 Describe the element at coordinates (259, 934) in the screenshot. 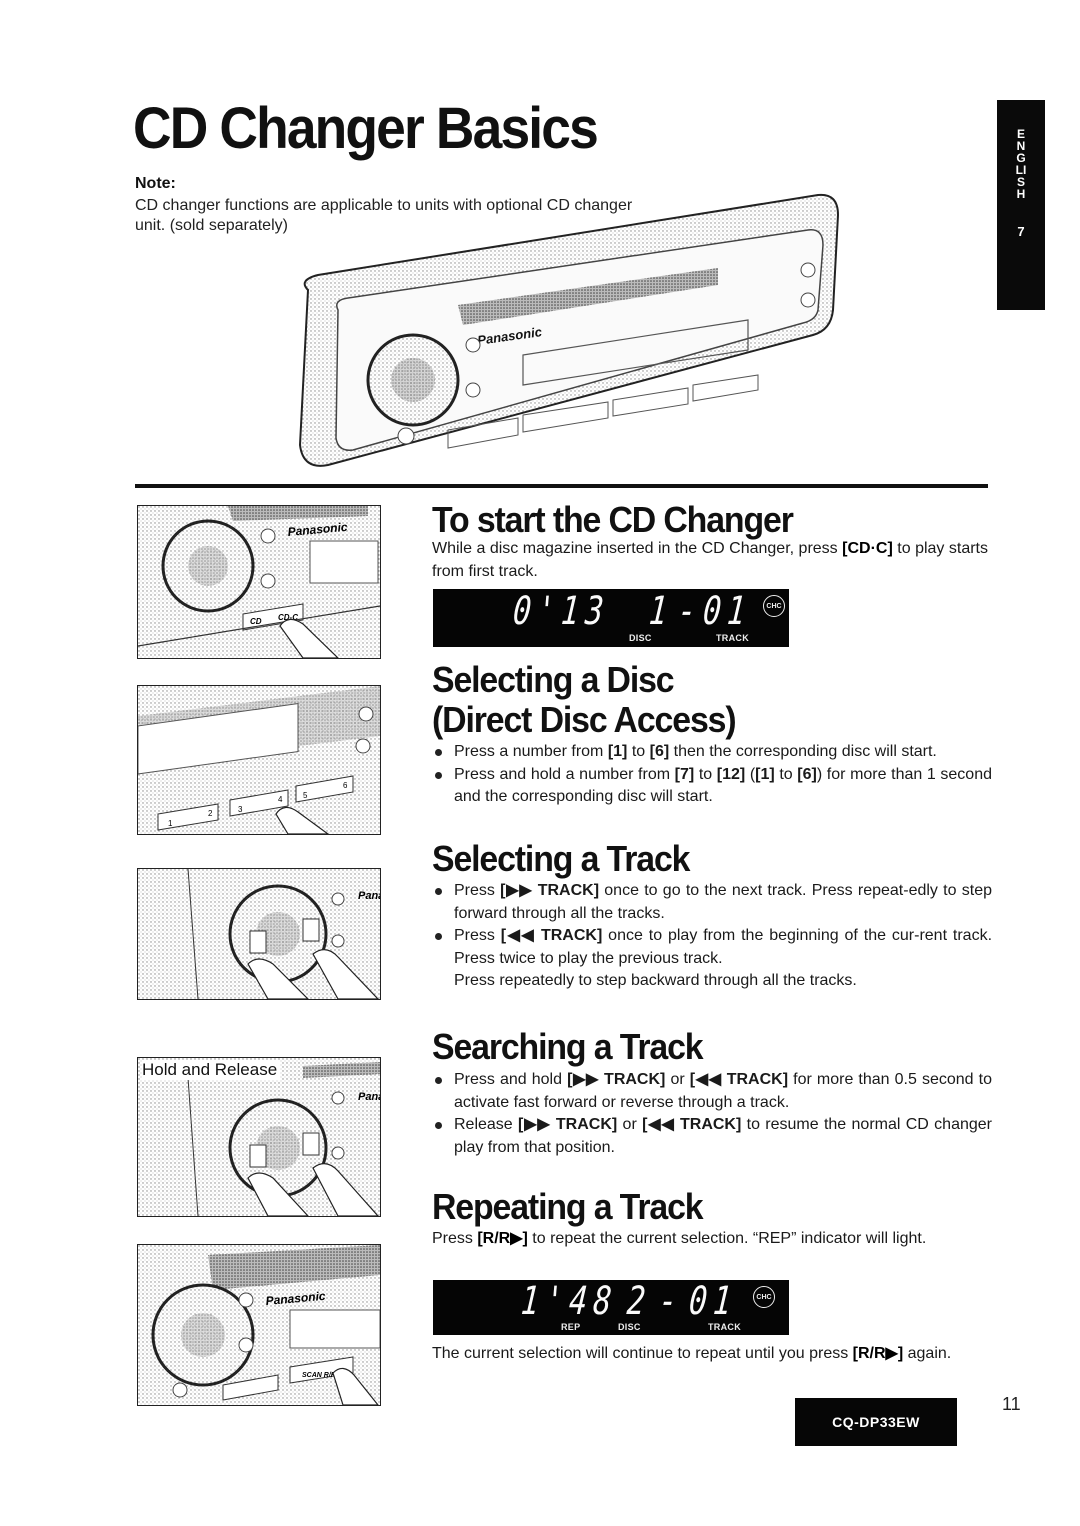

I see `track-buttons-illustration: Pana` at that location.